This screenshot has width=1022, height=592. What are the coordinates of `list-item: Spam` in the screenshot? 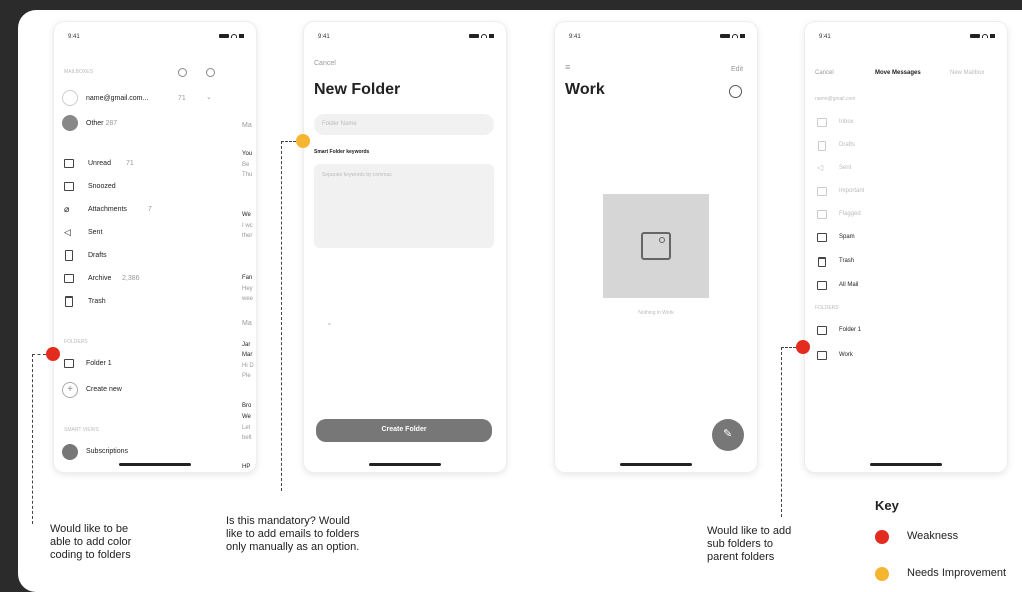 It's located at (897, 239).